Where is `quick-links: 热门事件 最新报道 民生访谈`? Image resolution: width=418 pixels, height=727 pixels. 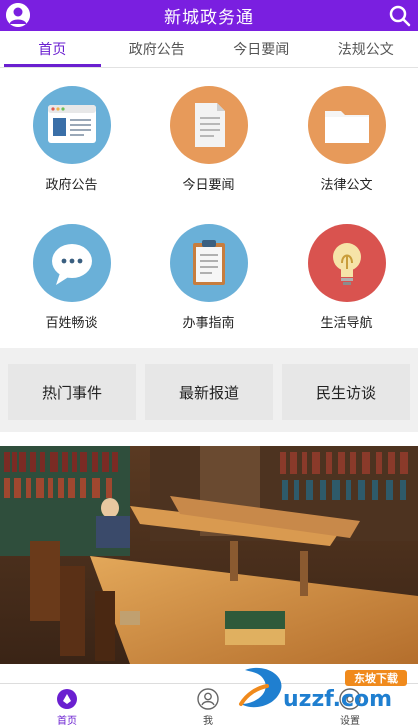 quick-links: 热门事件 最新报道 民生访谈 is located at coordinates (209, 394).